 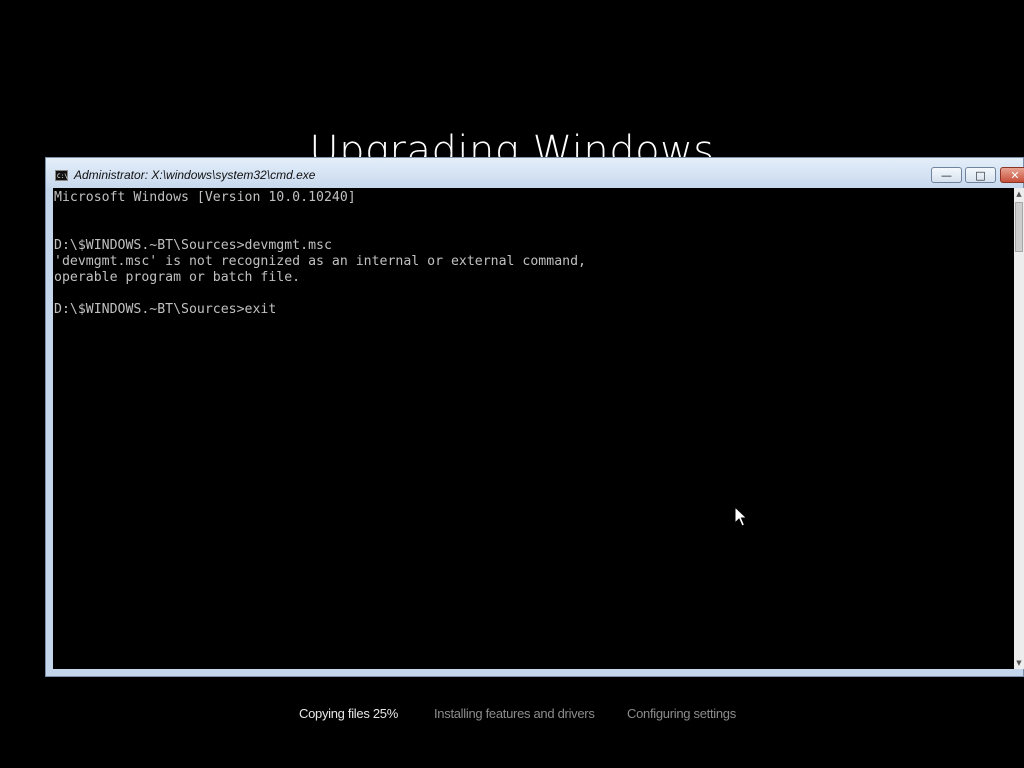 What do you see at coordinates (1019, 663) in the screenshot?
I see `scroll-down-arrow-icon: ▼` at bounding box center [1019, 663].